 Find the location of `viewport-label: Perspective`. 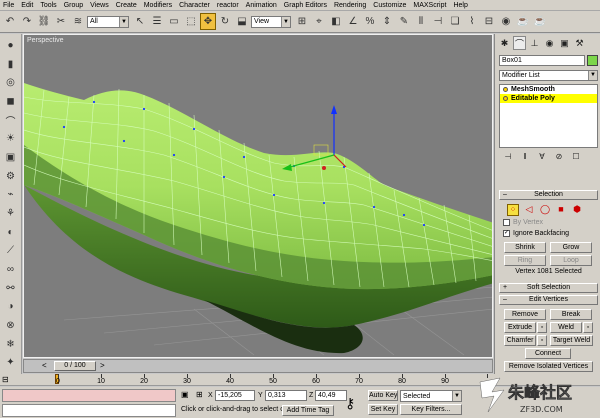

viewport-label: Perspective is located at coordinates (45, 40).